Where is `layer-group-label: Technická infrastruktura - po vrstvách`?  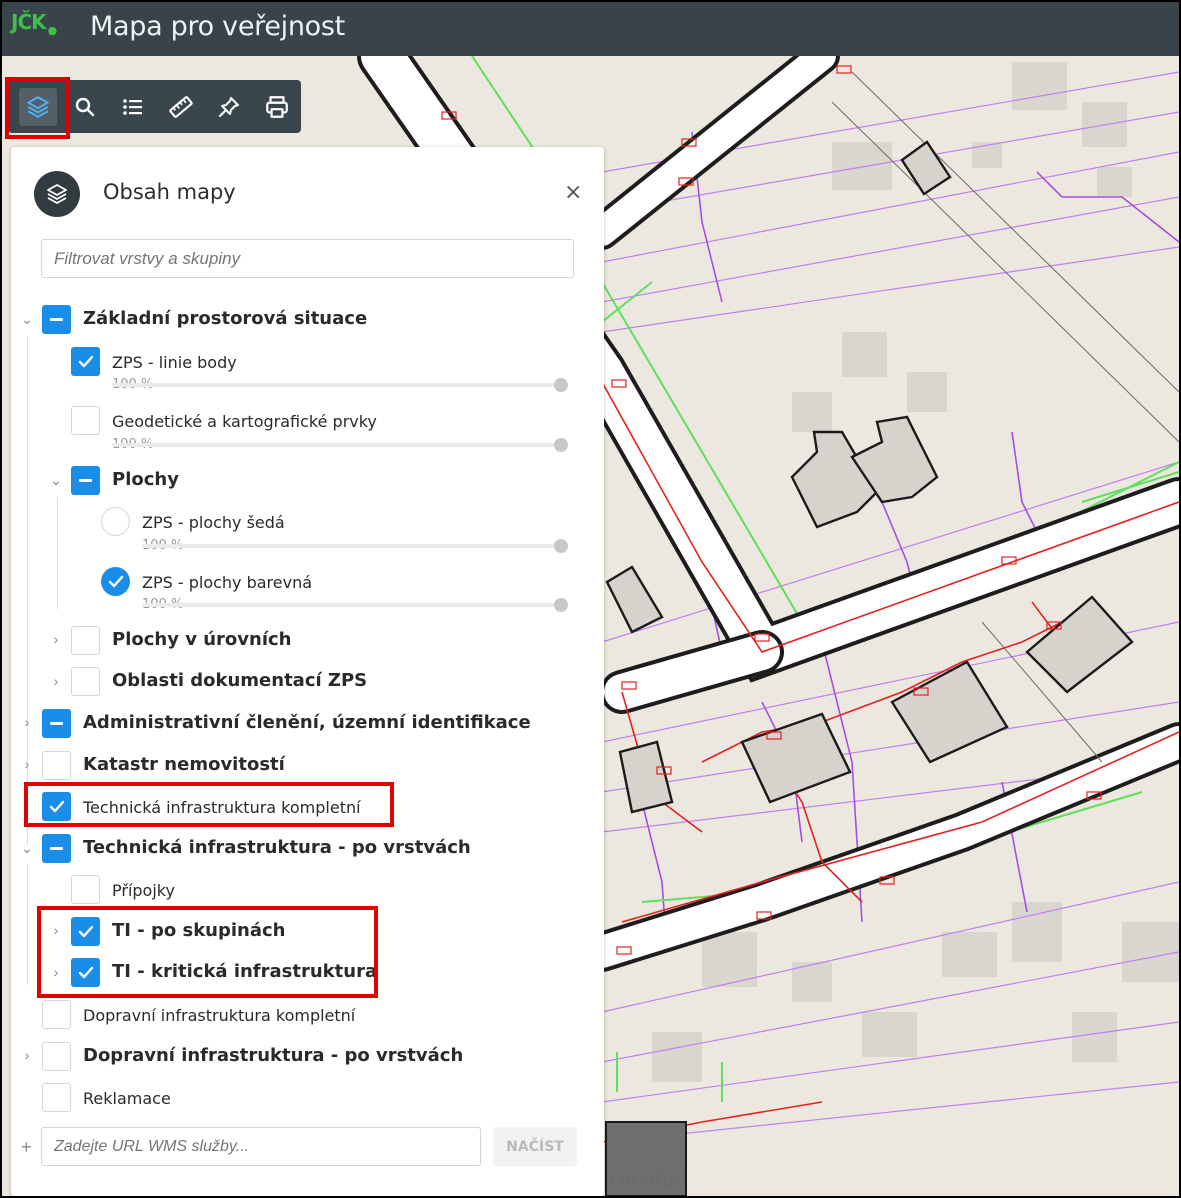
layer-group-label: Technická infrastruktura - po vrstvách is located at coordinates (277, 847).